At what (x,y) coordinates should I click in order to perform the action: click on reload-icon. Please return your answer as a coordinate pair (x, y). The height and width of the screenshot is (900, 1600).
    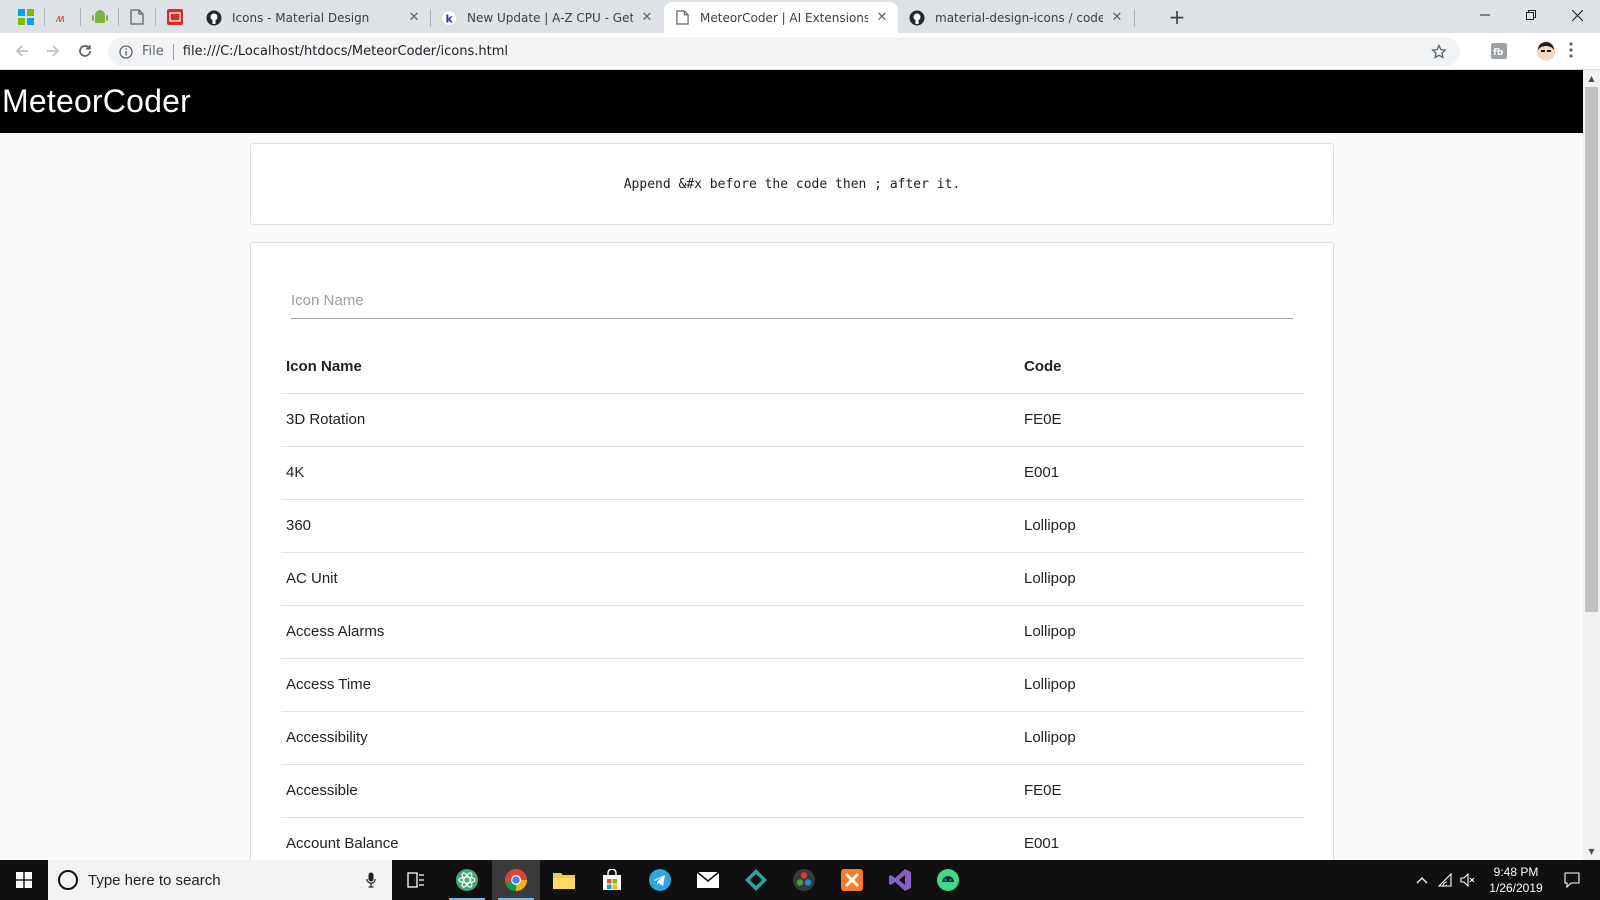
    Looking at the image, I should click on (85, 51).